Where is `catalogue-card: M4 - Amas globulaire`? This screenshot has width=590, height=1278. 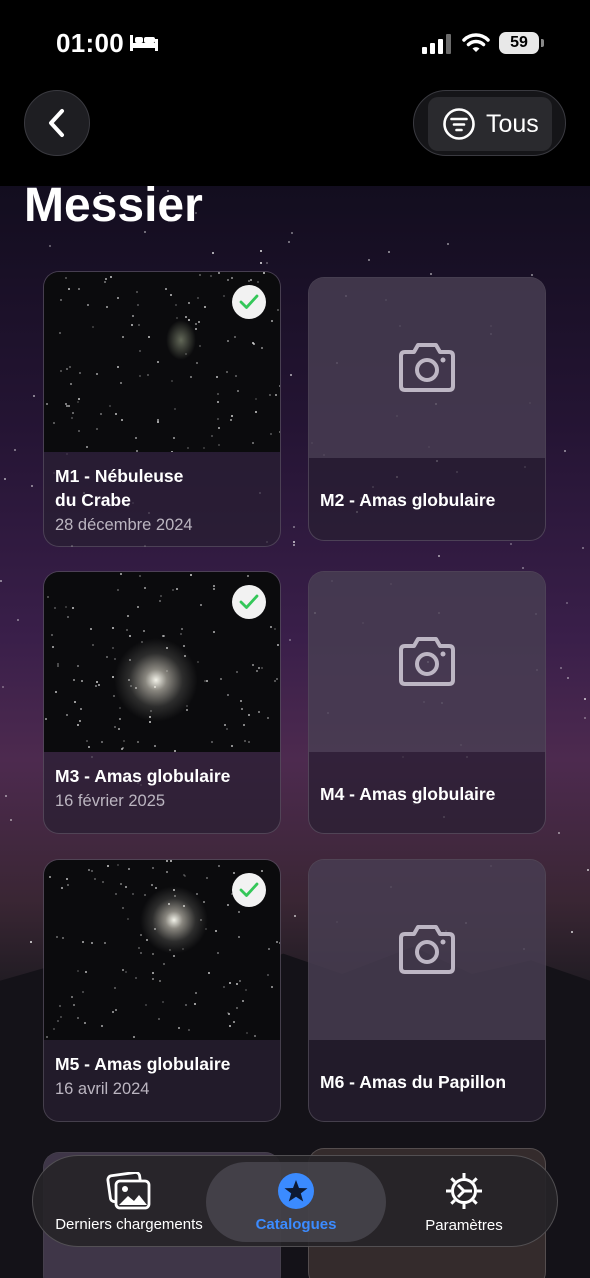
catalogue-card: M4 - Amas globulaire is located at coordinates (427, 702).